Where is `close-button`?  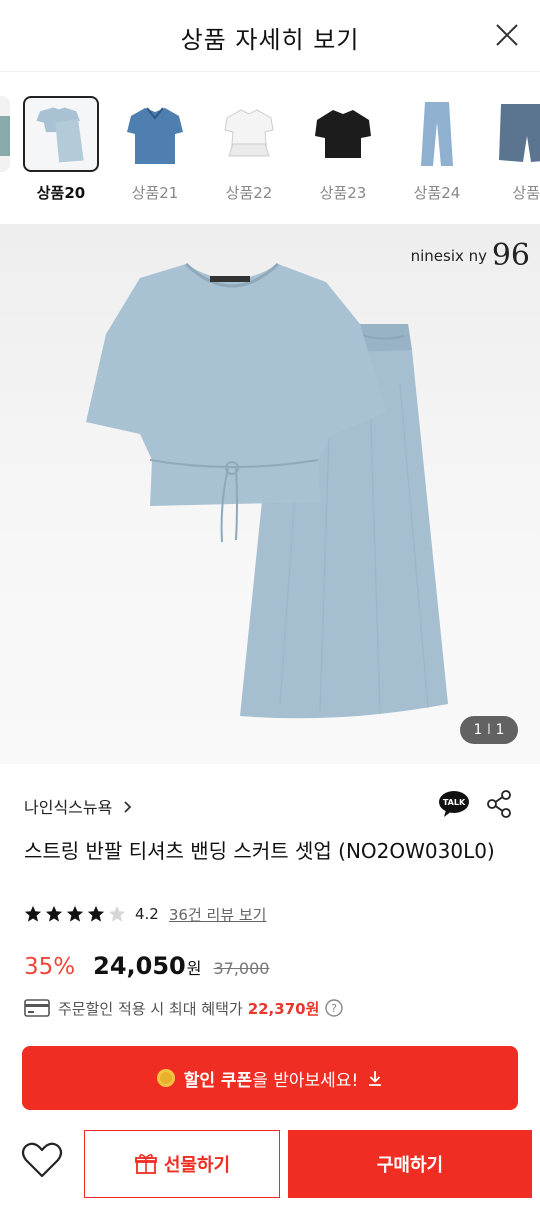 close-button is located at coordinates (507, 35).